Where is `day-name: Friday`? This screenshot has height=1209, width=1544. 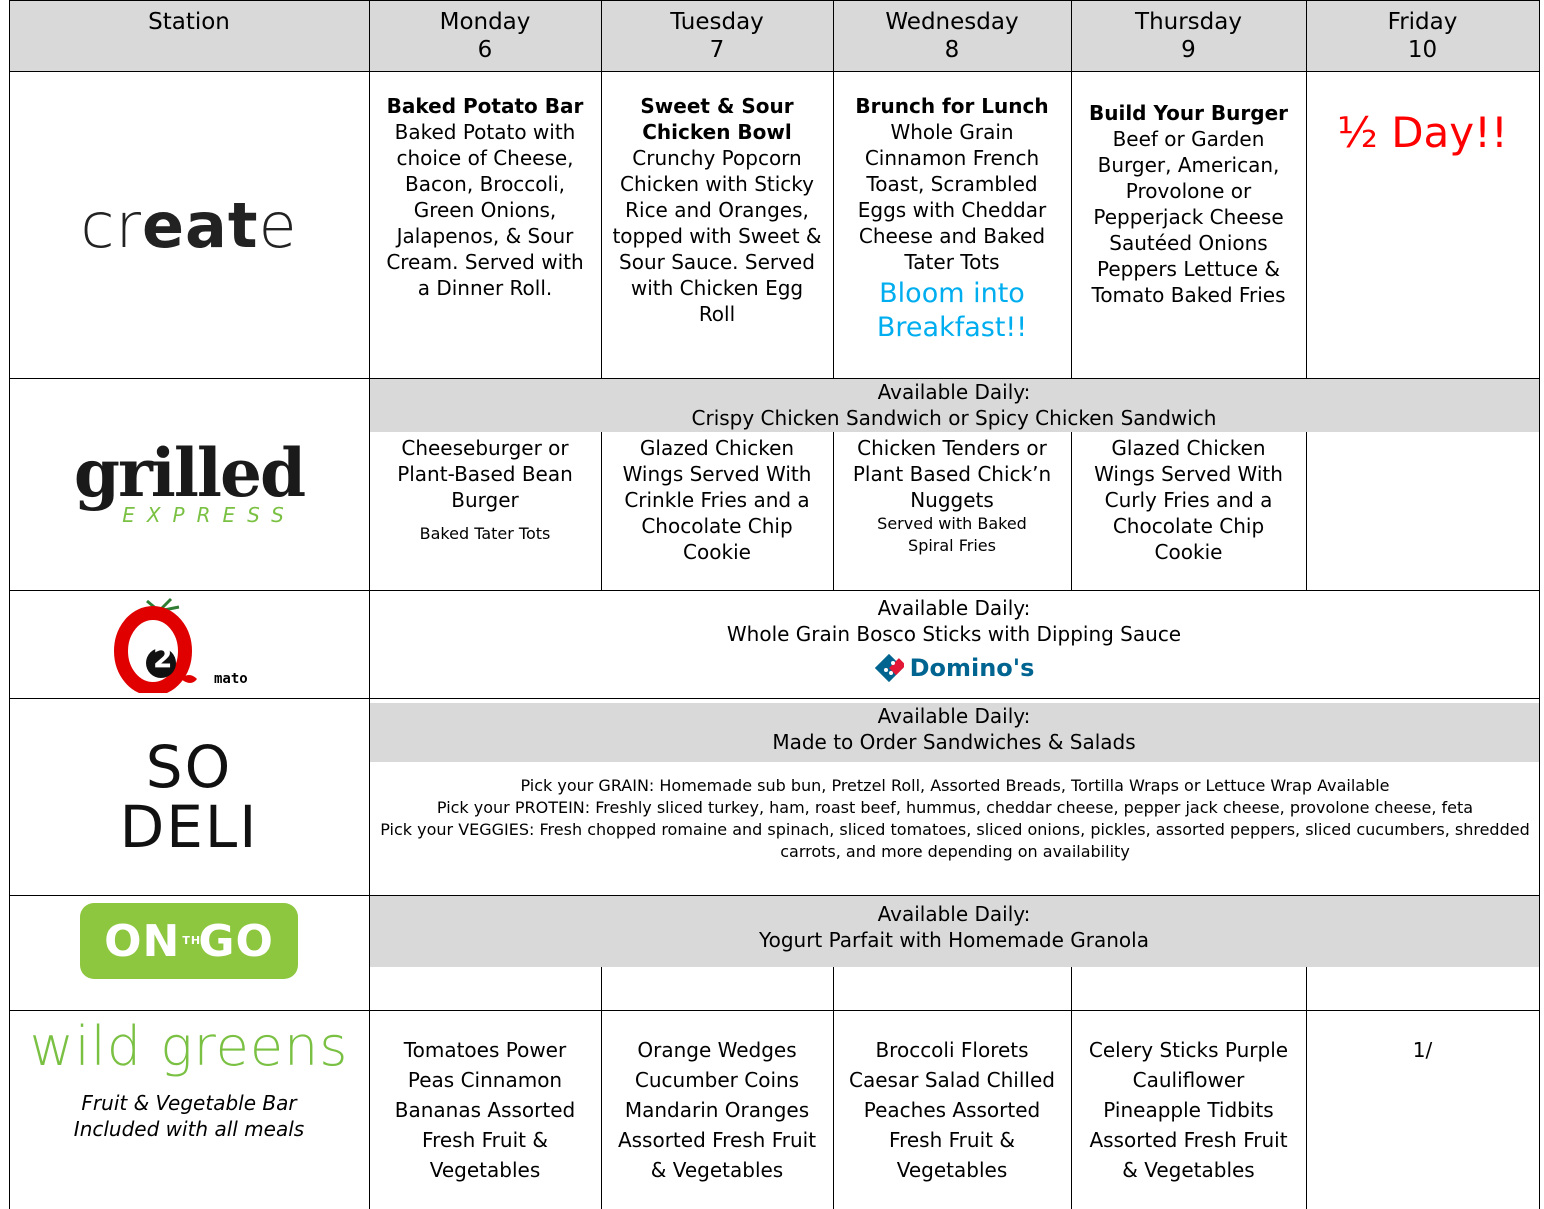
day-name: Friday is located at coordinates (1422, 22).